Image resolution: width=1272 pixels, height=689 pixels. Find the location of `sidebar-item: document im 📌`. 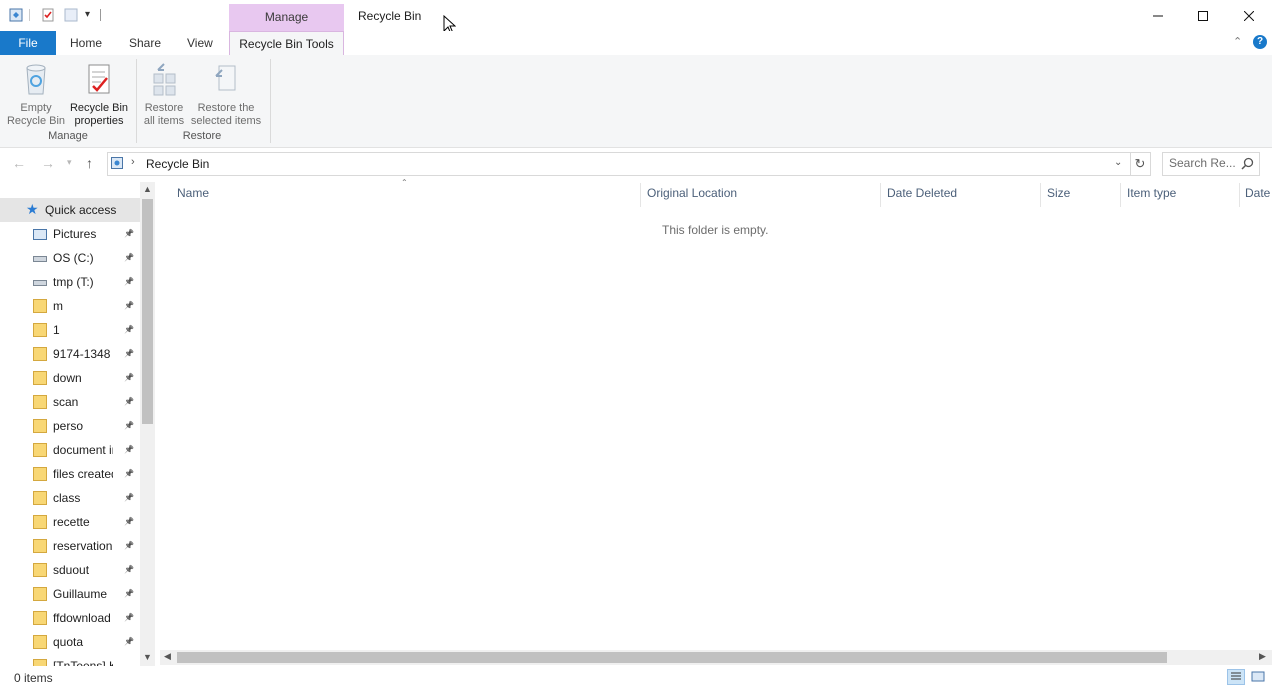

sidebar-item: document im 📌 is located at coordinates (70, 450).